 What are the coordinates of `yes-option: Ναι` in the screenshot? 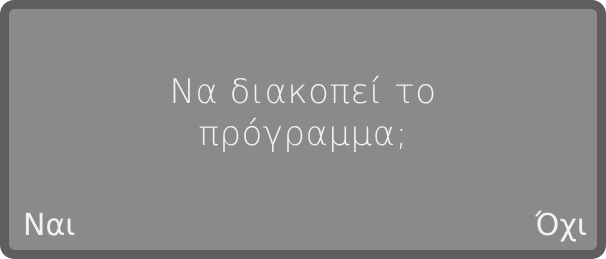 It's located at (49, 226).